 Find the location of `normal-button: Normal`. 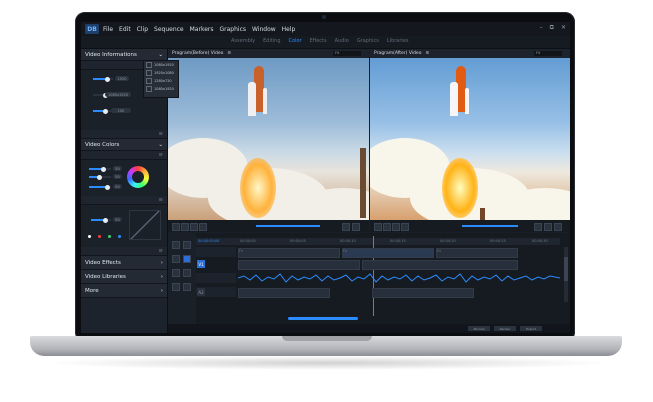

normal-button: Normal is located at coordinates (479, 328).